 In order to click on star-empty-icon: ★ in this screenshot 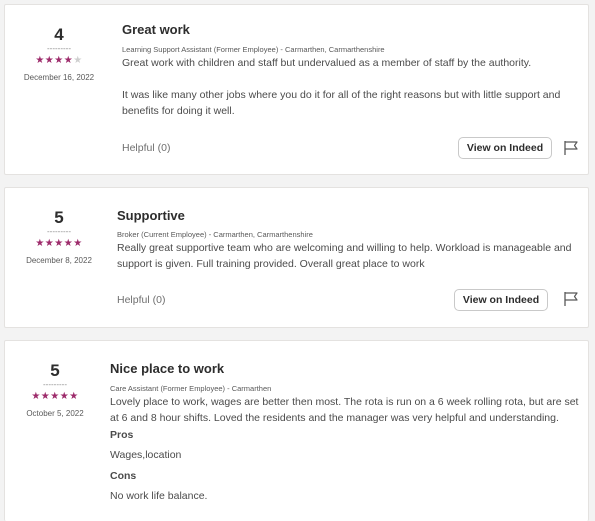, I will do `click(78, 60)`.